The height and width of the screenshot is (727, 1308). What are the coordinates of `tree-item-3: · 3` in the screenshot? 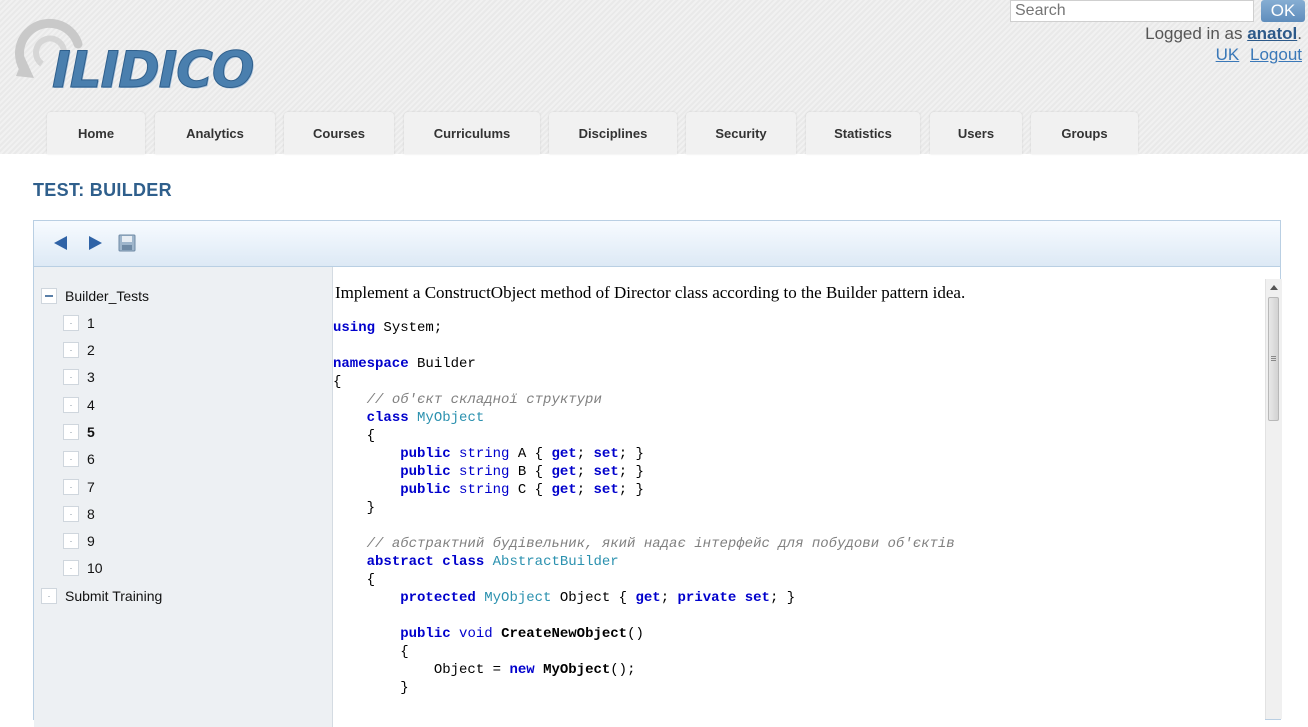 It's located at (79, 377).